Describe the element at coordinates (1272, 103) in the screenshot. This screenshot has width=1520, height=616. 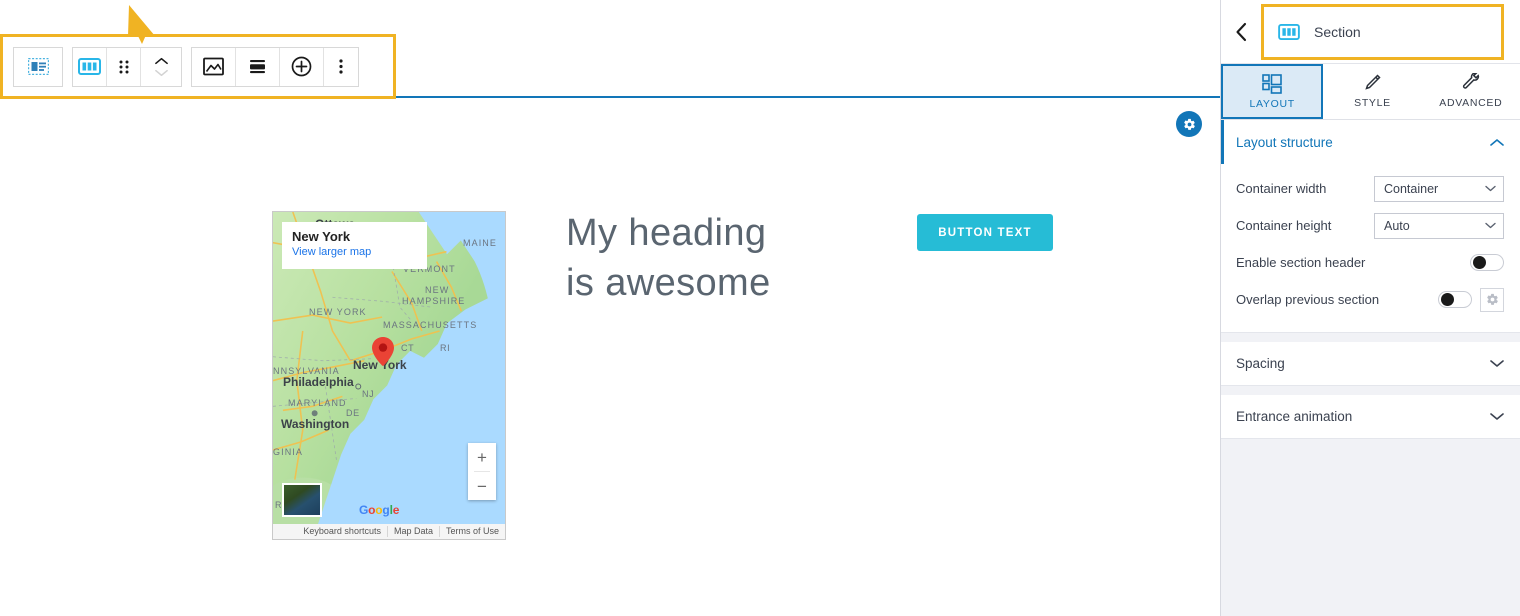
I see `tab-layout-label: LAYOUT` at that location.